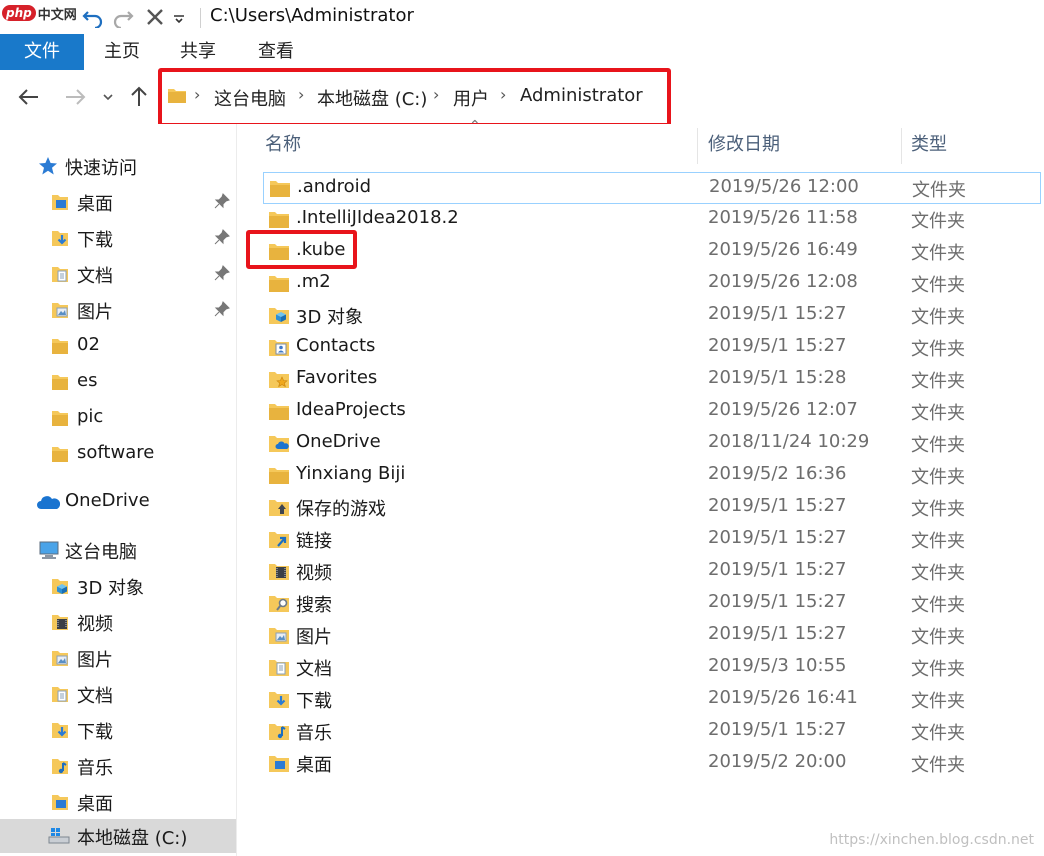  Describe the element at coordinates (87, 380) in the screenshot. I see `sidebar-item-label: es` at that location.